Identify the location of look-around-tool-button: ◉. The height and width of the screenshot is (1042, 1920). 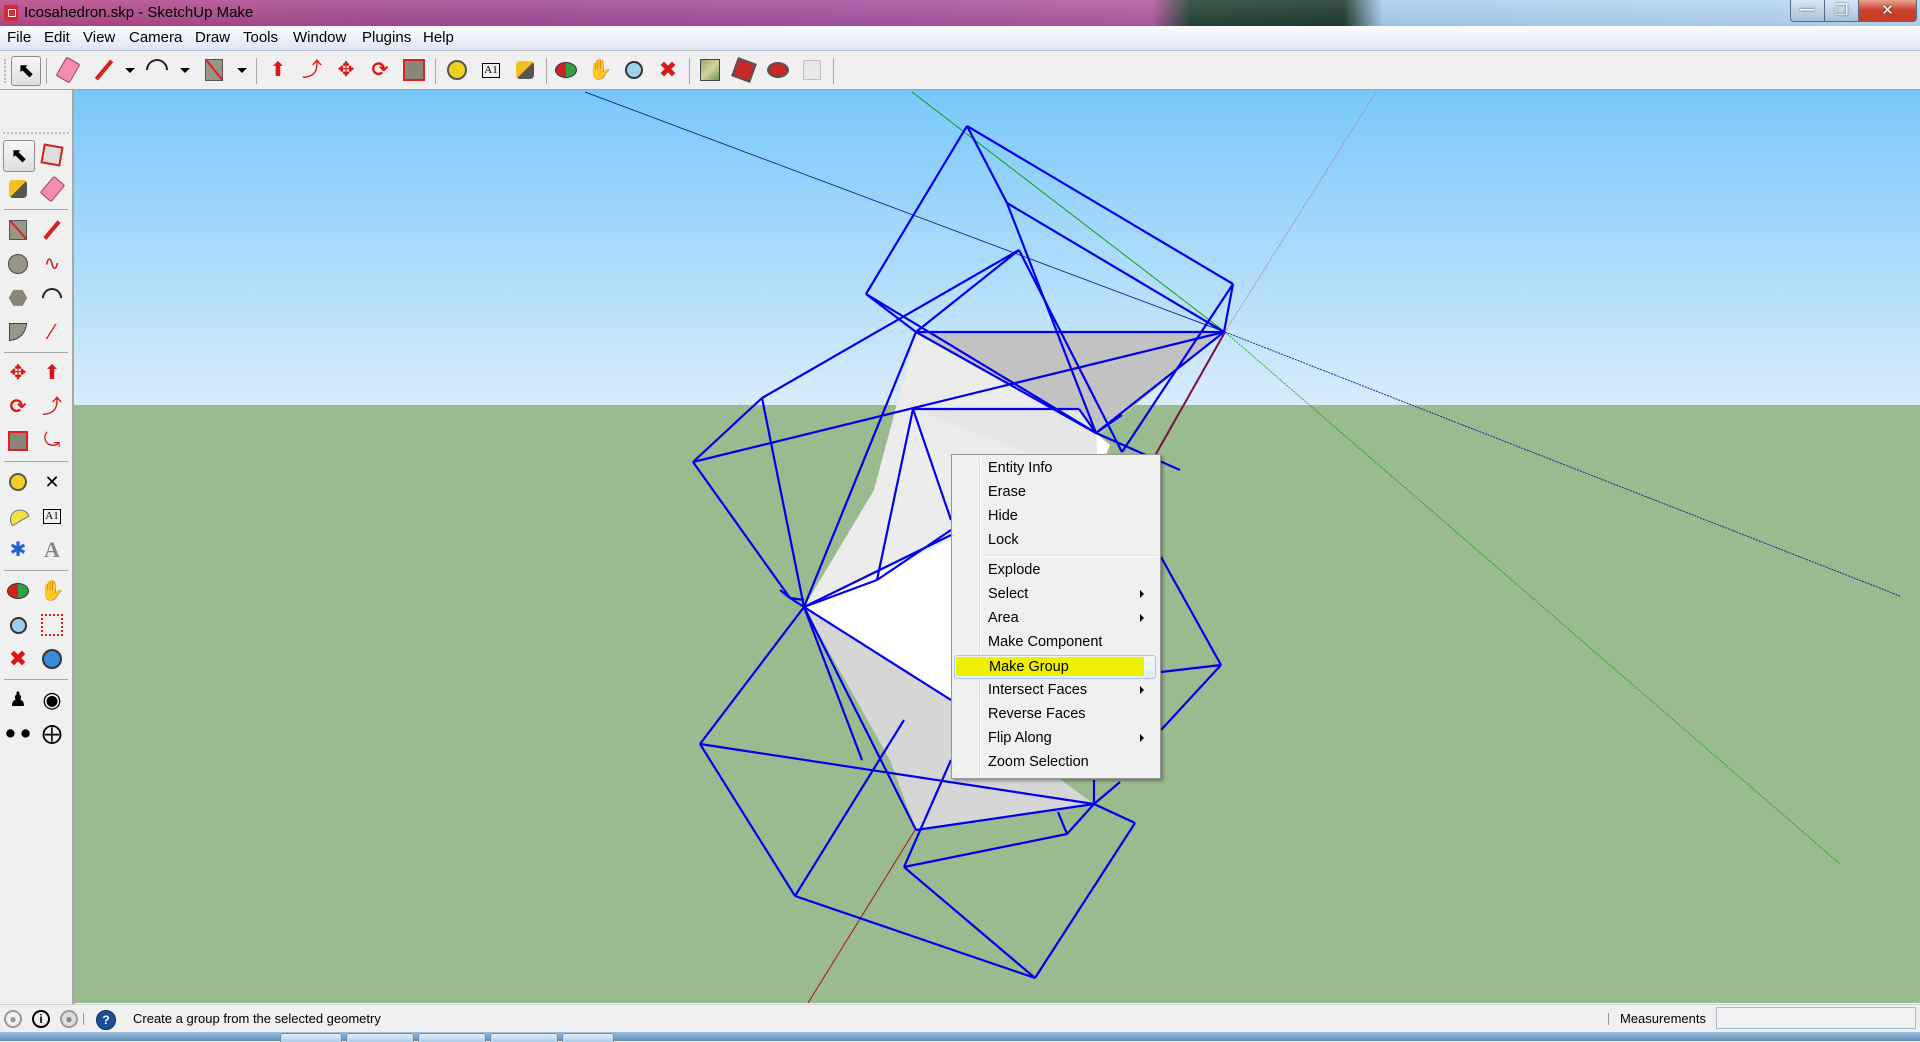
(52, 700).